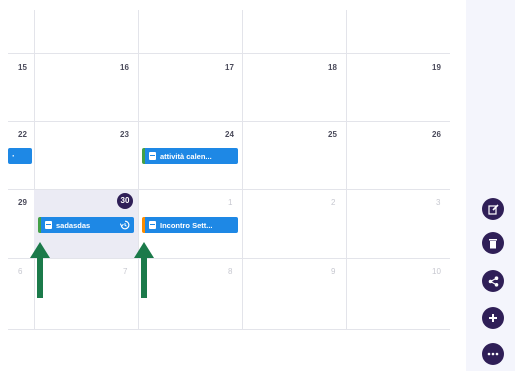 This screenshot has width=515, height=371. Describe the element at coordinates (13, 156) in the screenshot. I see `continuation-marker: ·` at that location.